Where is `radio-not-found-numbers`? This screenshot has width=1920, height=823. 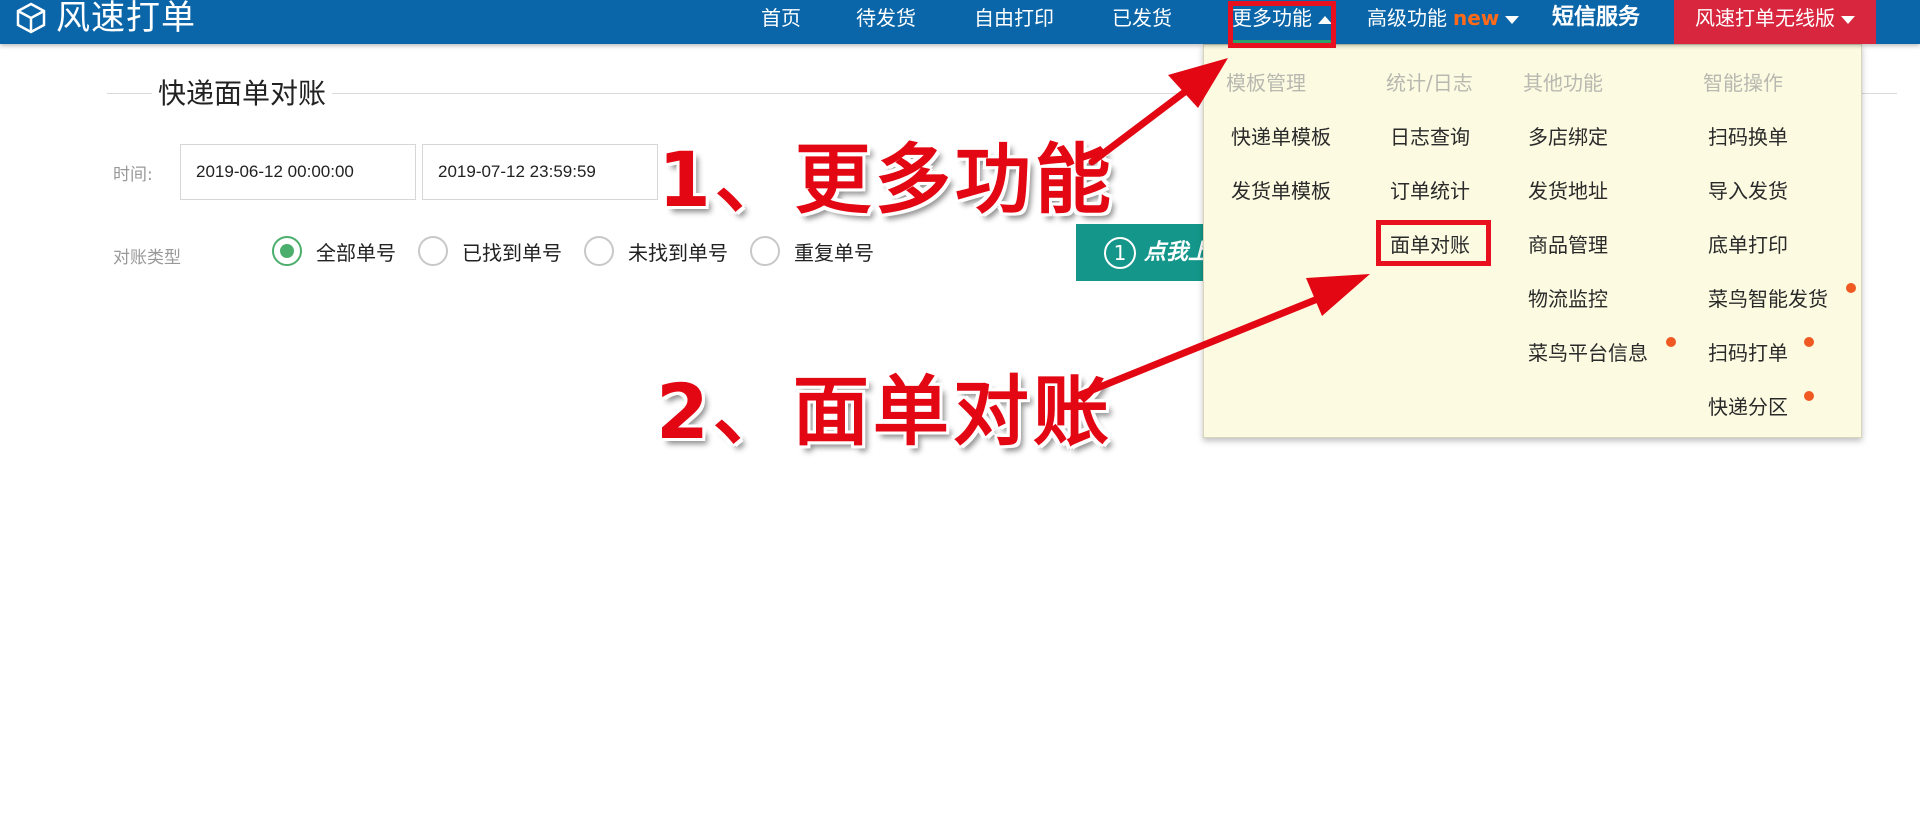
radio-not-found-numbers is located at coordinates (599, 251).